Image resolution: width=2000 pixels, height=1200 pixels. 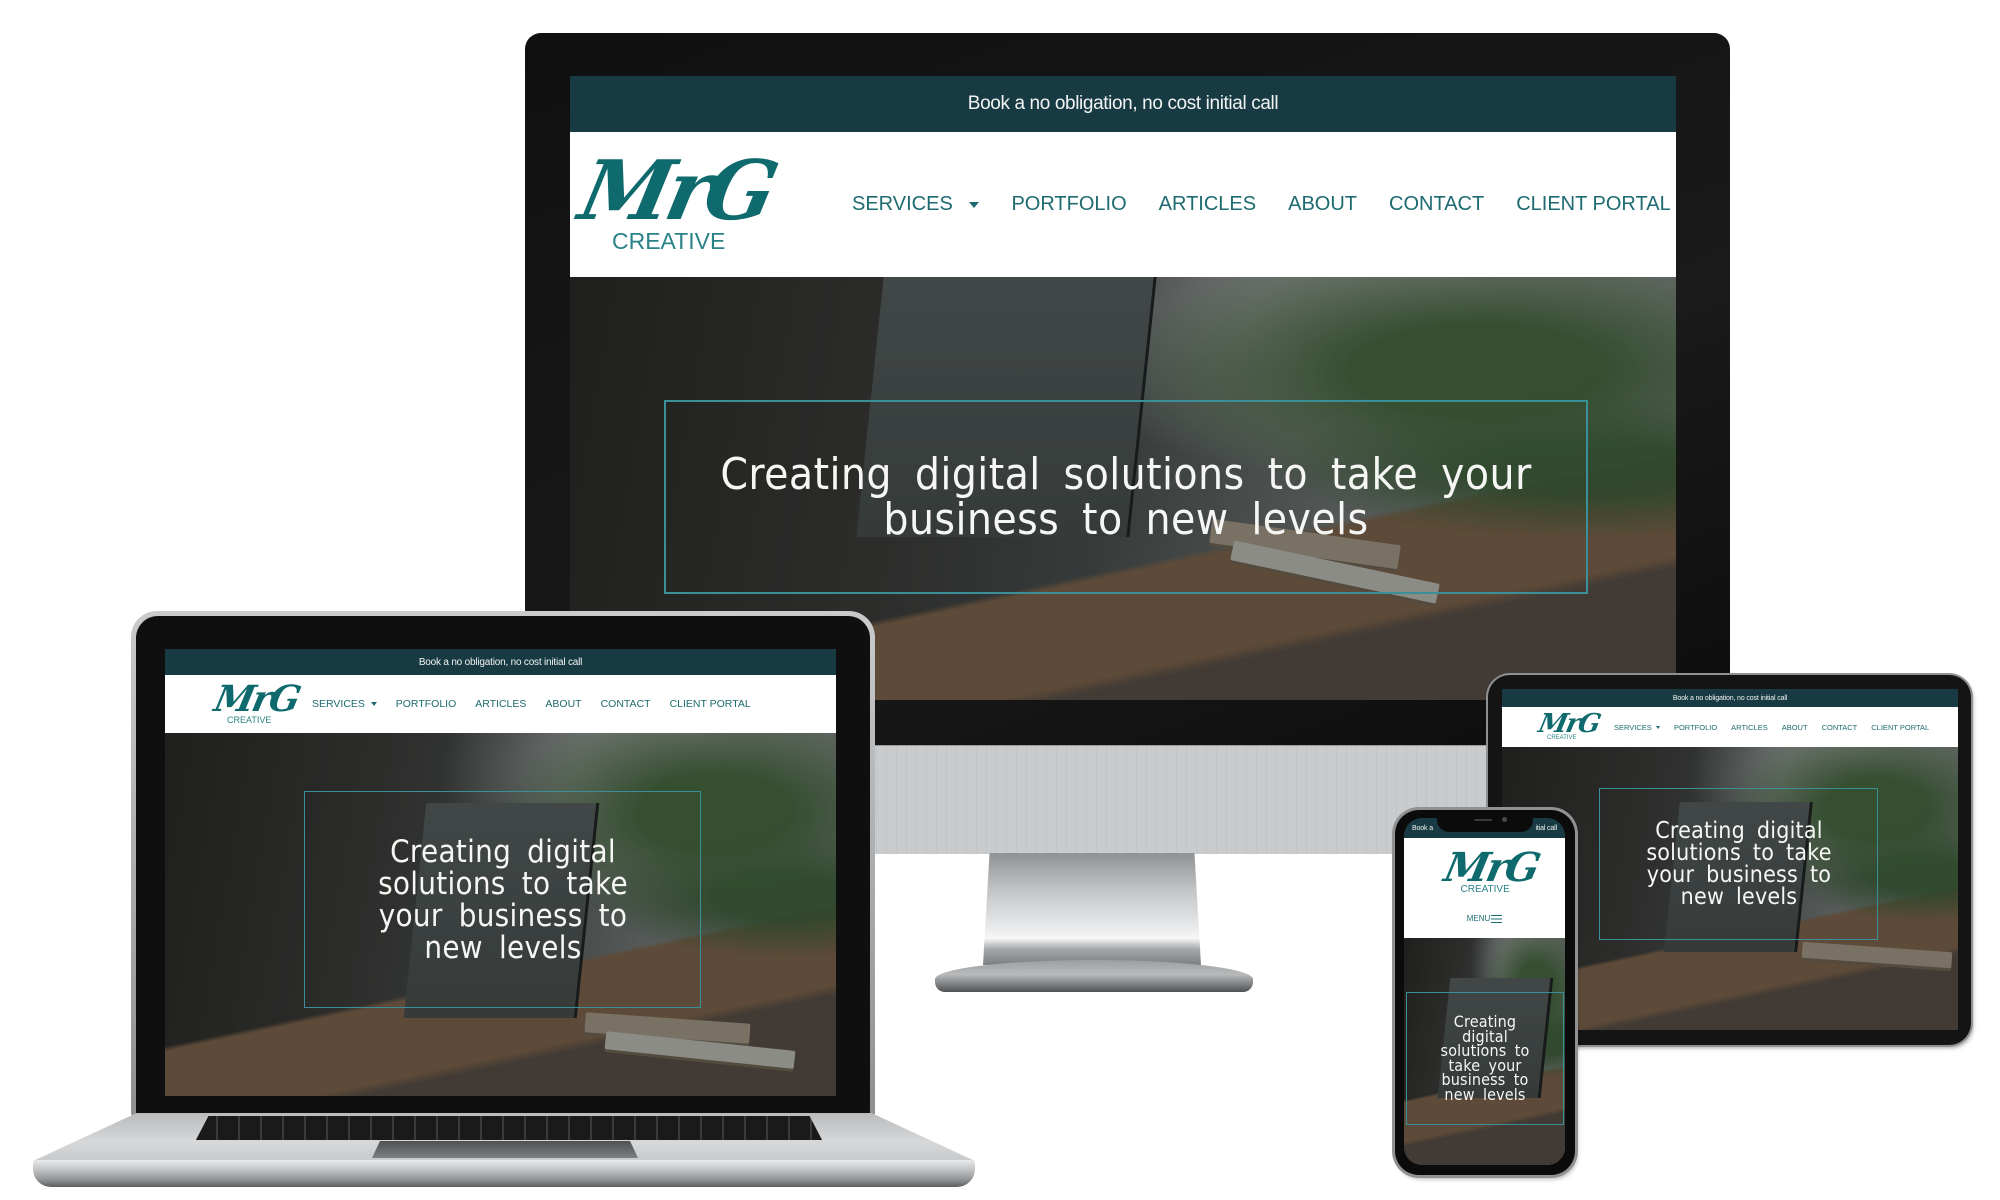 I want to click on laptop-front-edge, so click(x=504, y=1173).